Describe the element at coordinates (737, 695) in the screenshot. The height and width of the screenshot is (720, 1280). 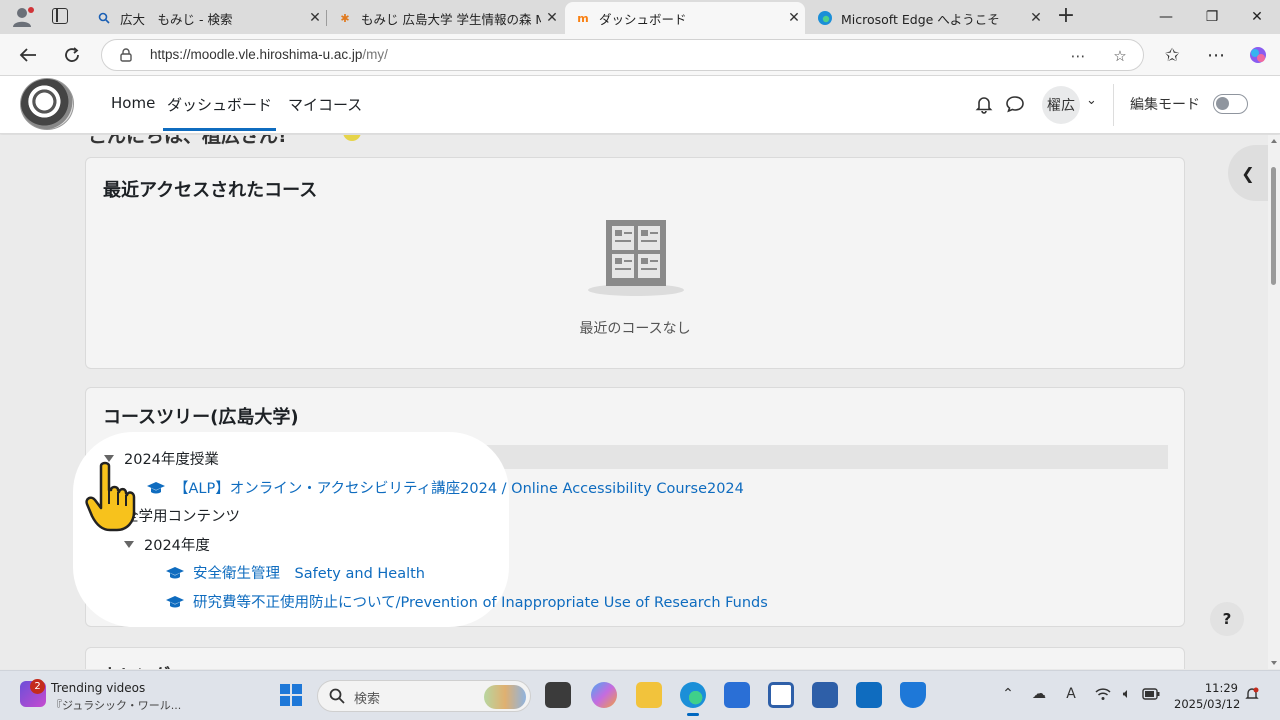
I see `store-icon` at that location.